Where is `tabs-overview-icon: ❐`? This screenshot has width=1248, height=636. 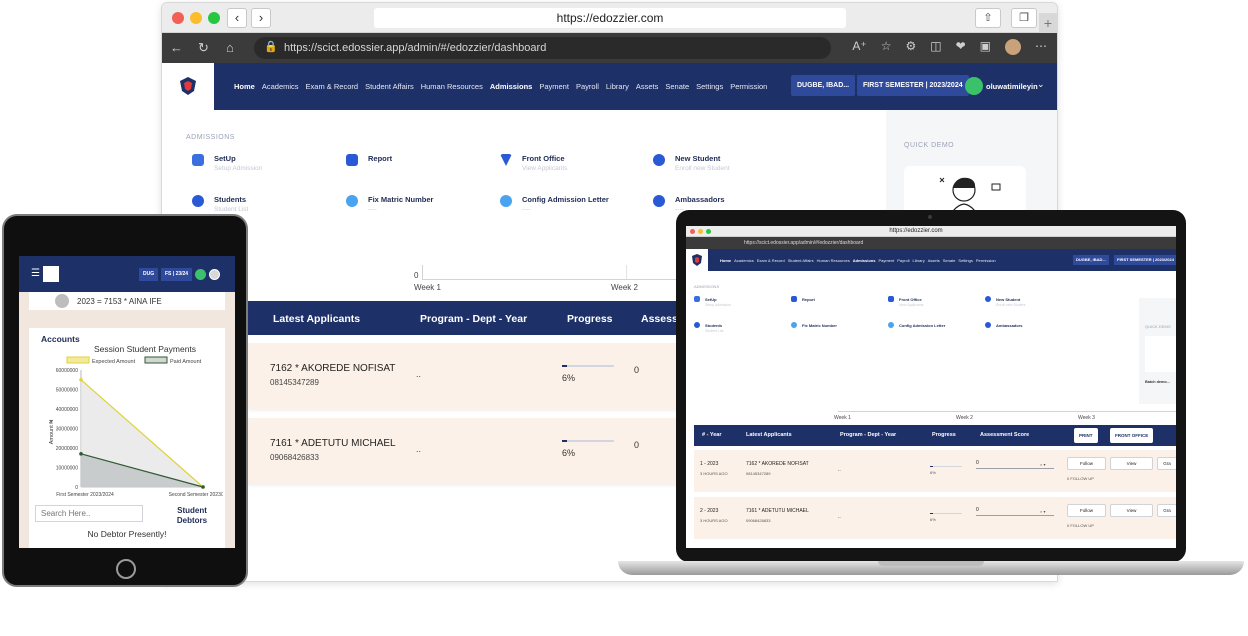 tabs-overview-icon: ❐ is located at coordinates (1024, 18).